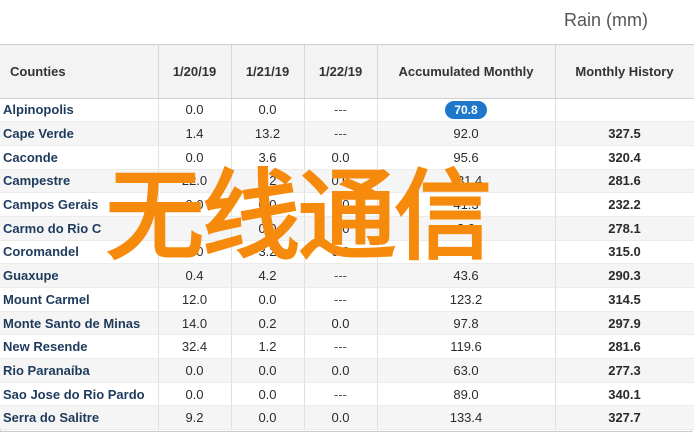 The height and width of the screenshot is (434, 694). I want to click on date-2-cell: 0.2, so click(268, 181).